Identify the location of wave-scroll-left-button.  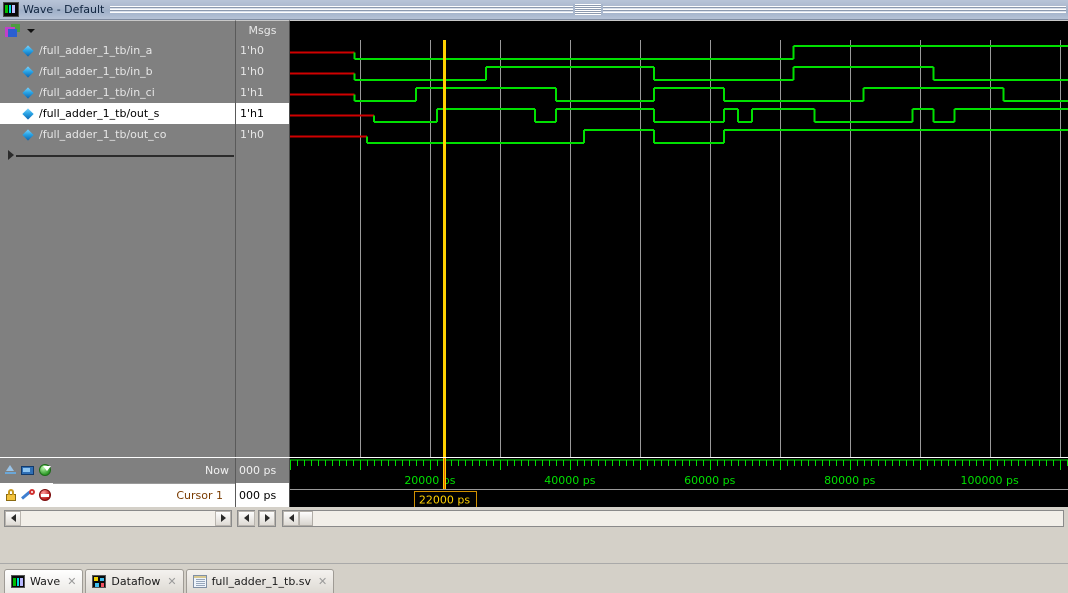
(291, 518).